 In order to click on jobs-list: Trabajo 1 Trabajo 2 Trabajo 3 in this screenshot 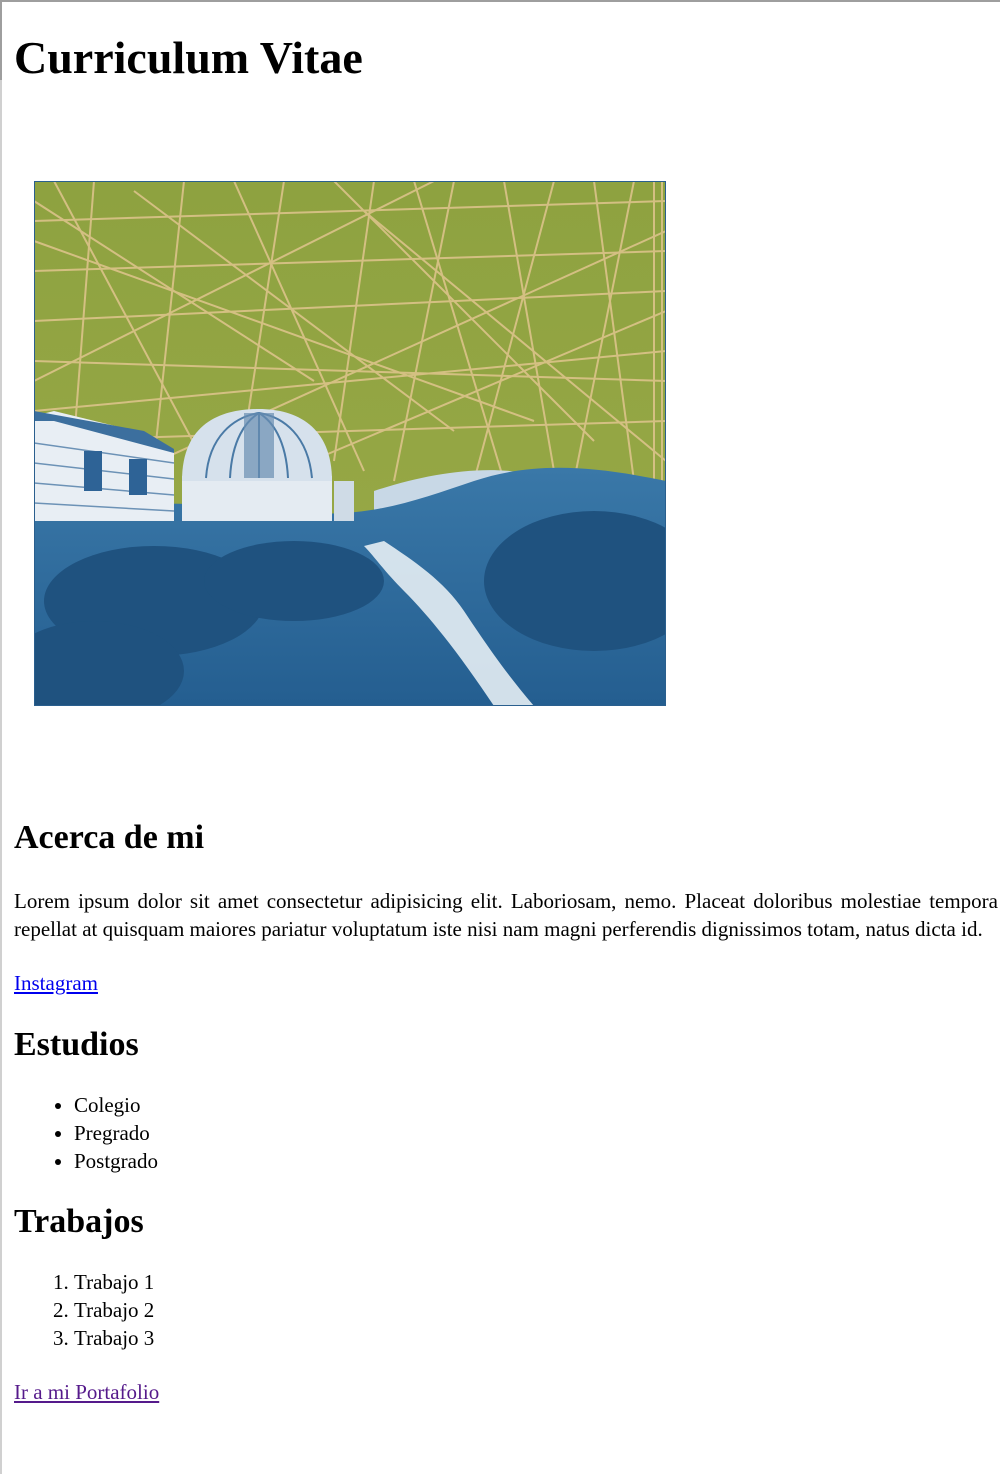, I will do `click(506, 1310)`.